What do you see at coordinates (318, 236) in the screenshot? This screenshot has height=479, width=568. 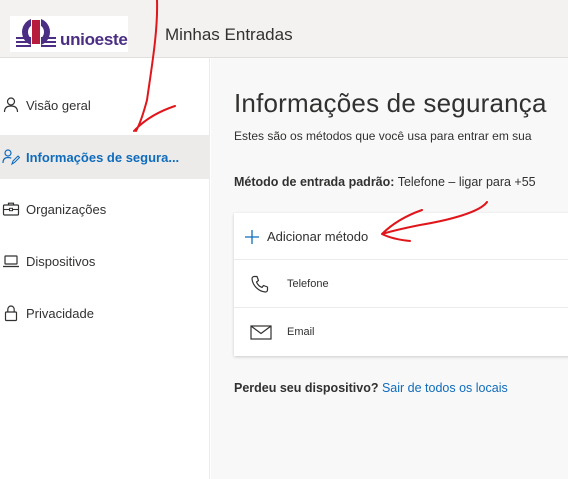 I see `add-method-label: Adicionar método` at bounding box center [318, 236].